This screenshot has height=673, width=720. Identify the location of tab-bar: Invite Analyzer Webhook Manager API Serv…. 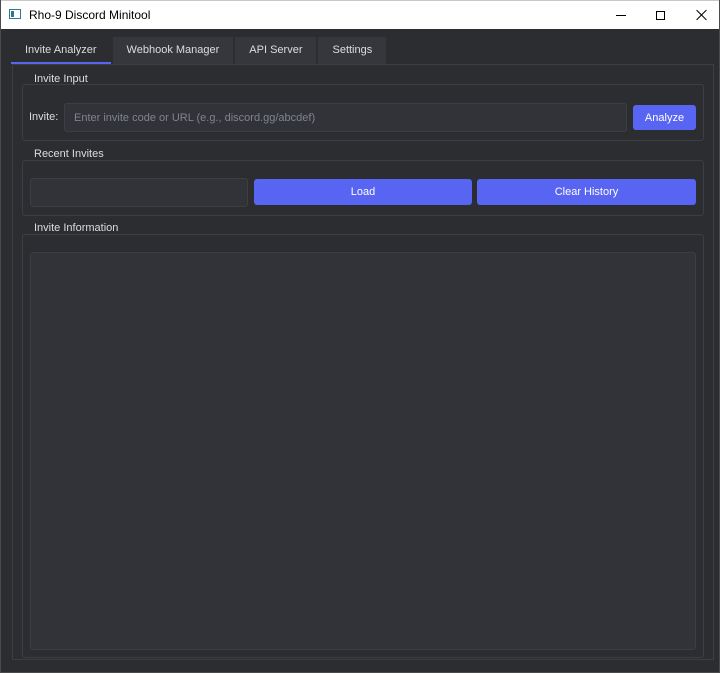
(199, 51).